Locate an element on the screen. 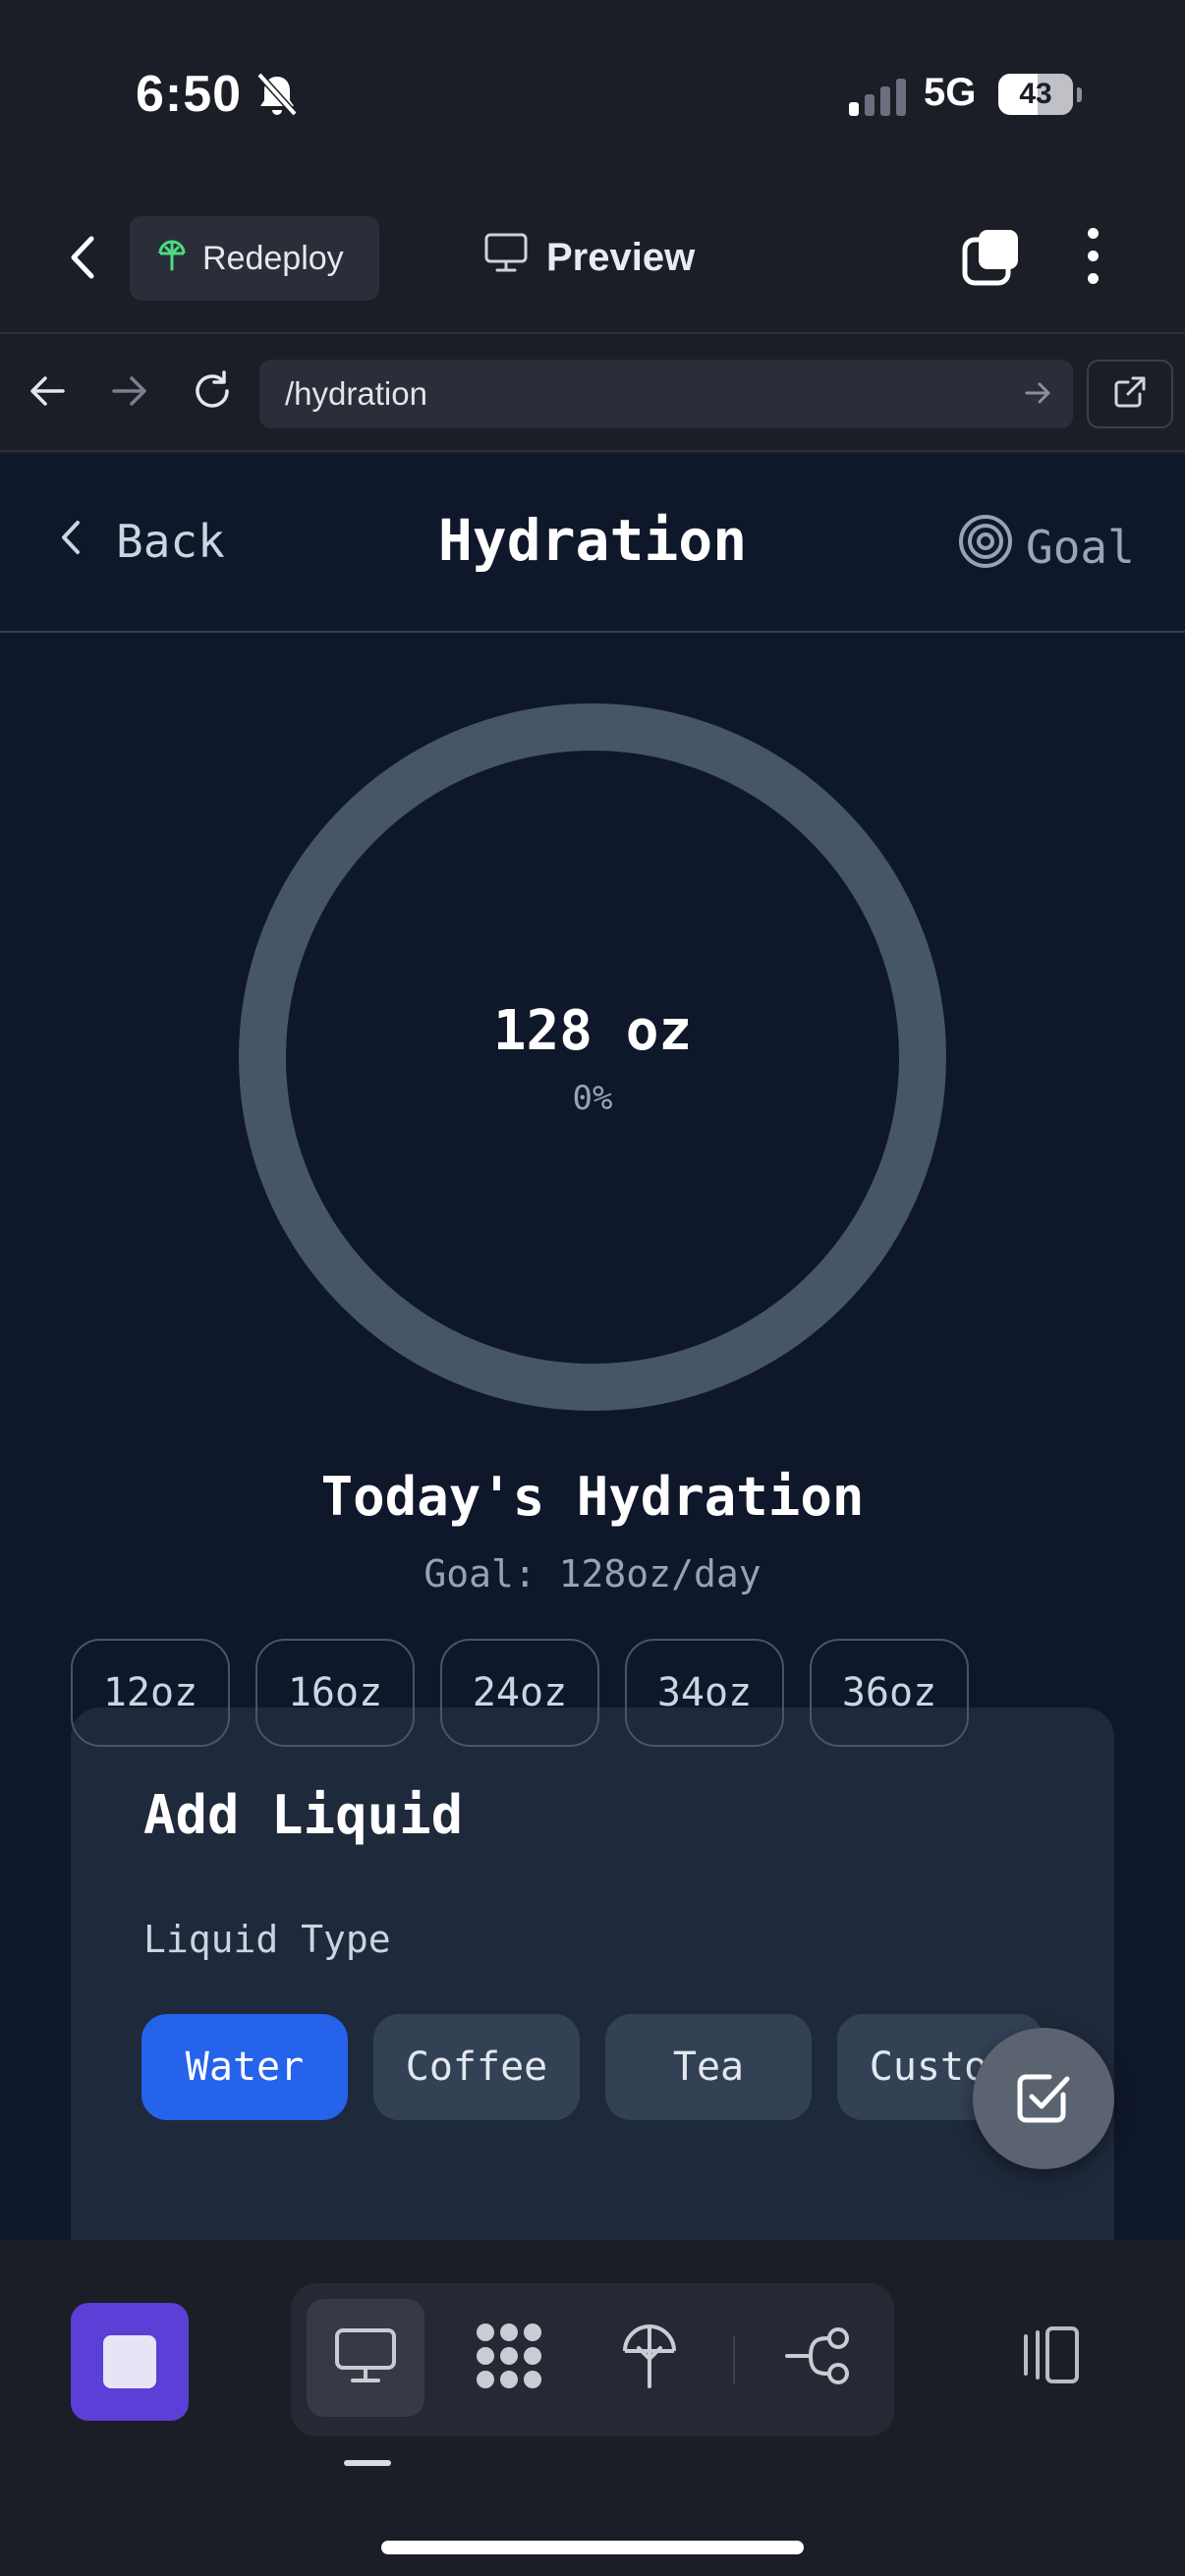  reload-icon is located at coordinates (213, 391).